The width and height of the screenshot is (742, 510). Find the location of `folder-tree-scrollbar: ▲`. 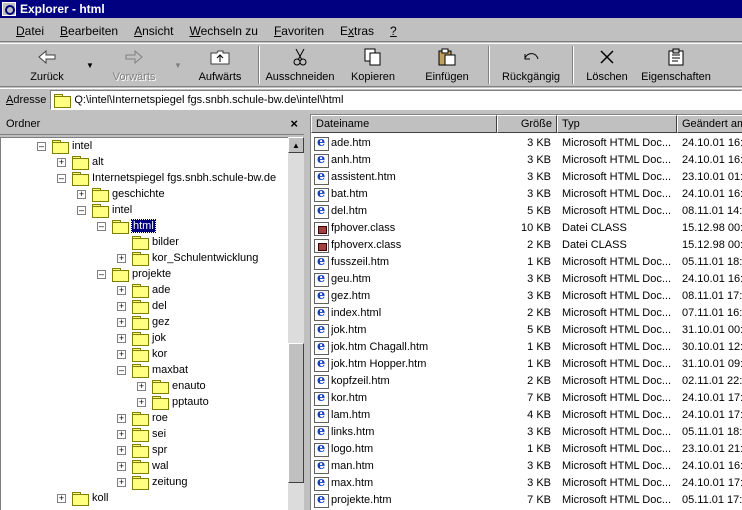

folder-tree-scrollbar: ▲ is located at coordinates (296, 323).